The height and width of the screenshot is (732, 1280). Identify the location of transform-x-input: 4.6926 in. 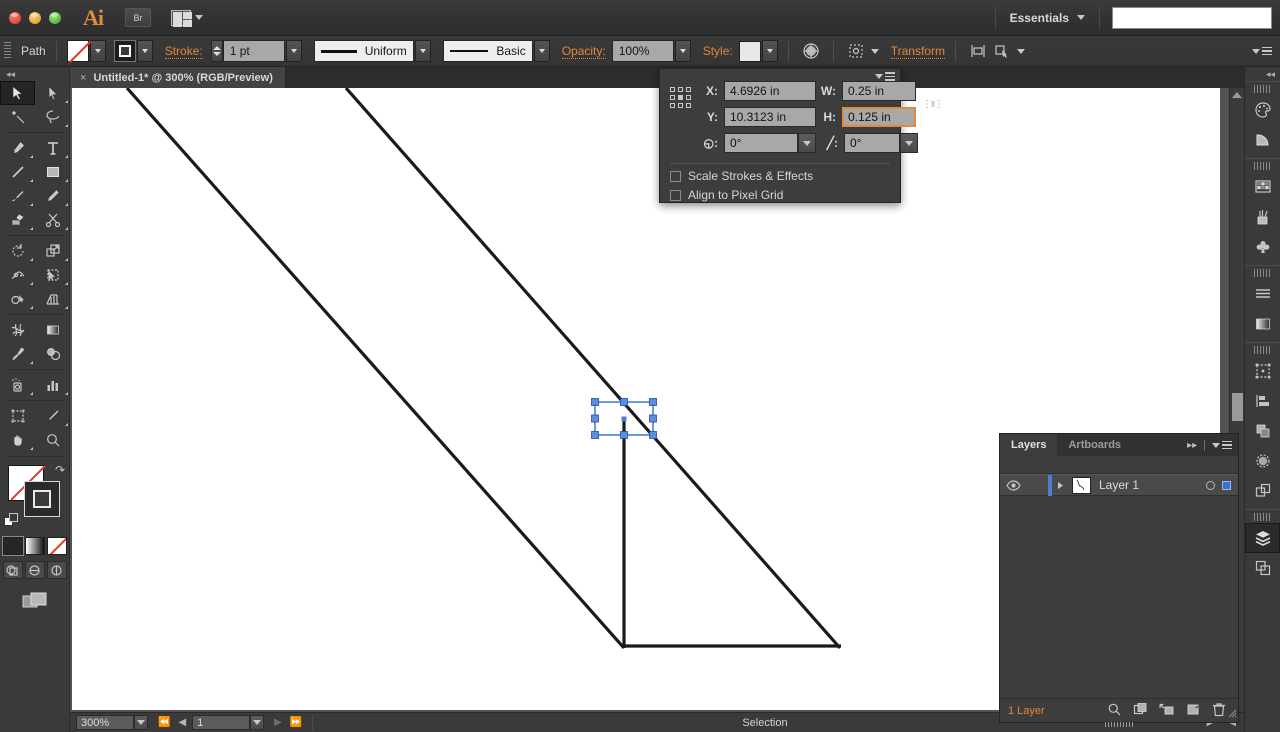
(770, 91).